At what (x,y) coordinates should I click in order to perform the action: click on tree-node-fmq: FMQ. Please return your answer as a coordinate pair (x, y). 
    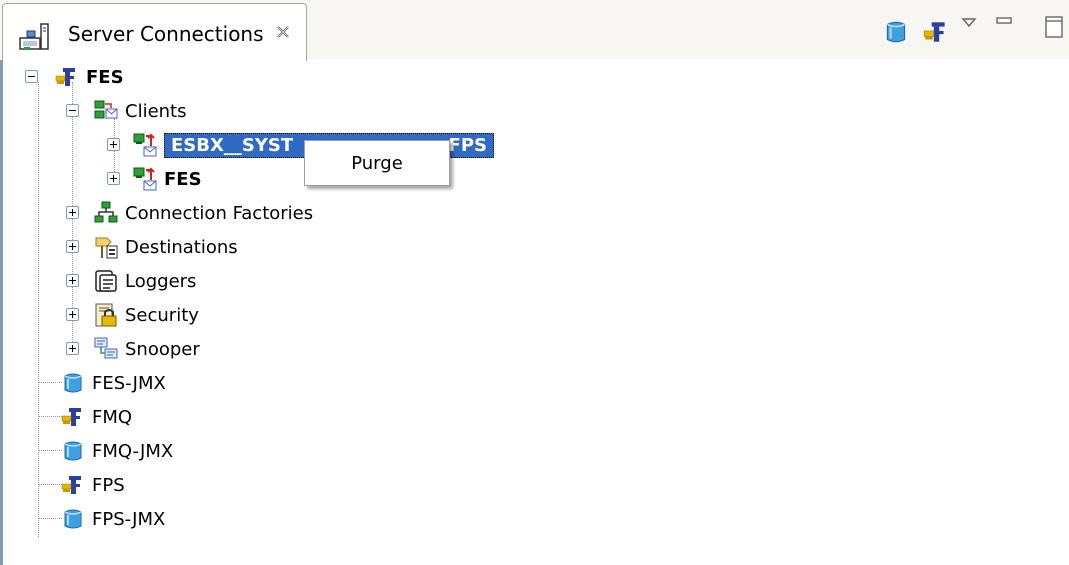
    Looking at the image, I should click on (96, 417).